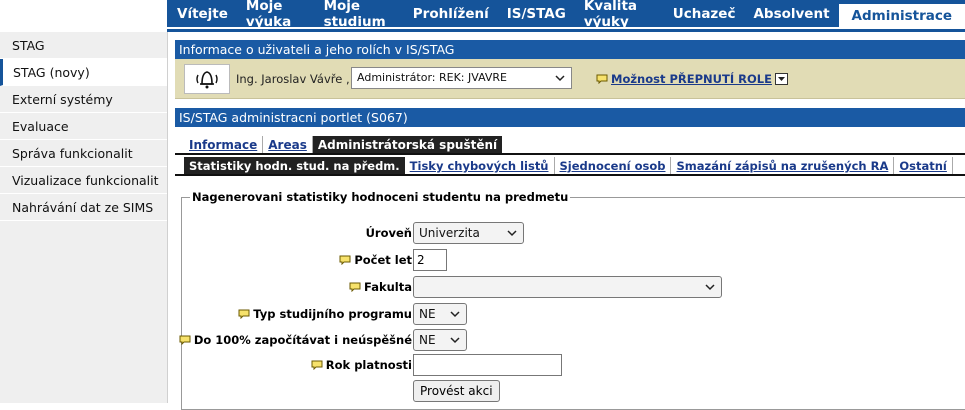 Image resolution: width=965 pixels, height=410 pixels. I want to click on subtab-statistiky: Statistiky hodn. stud. na předm., so click(294, 165).